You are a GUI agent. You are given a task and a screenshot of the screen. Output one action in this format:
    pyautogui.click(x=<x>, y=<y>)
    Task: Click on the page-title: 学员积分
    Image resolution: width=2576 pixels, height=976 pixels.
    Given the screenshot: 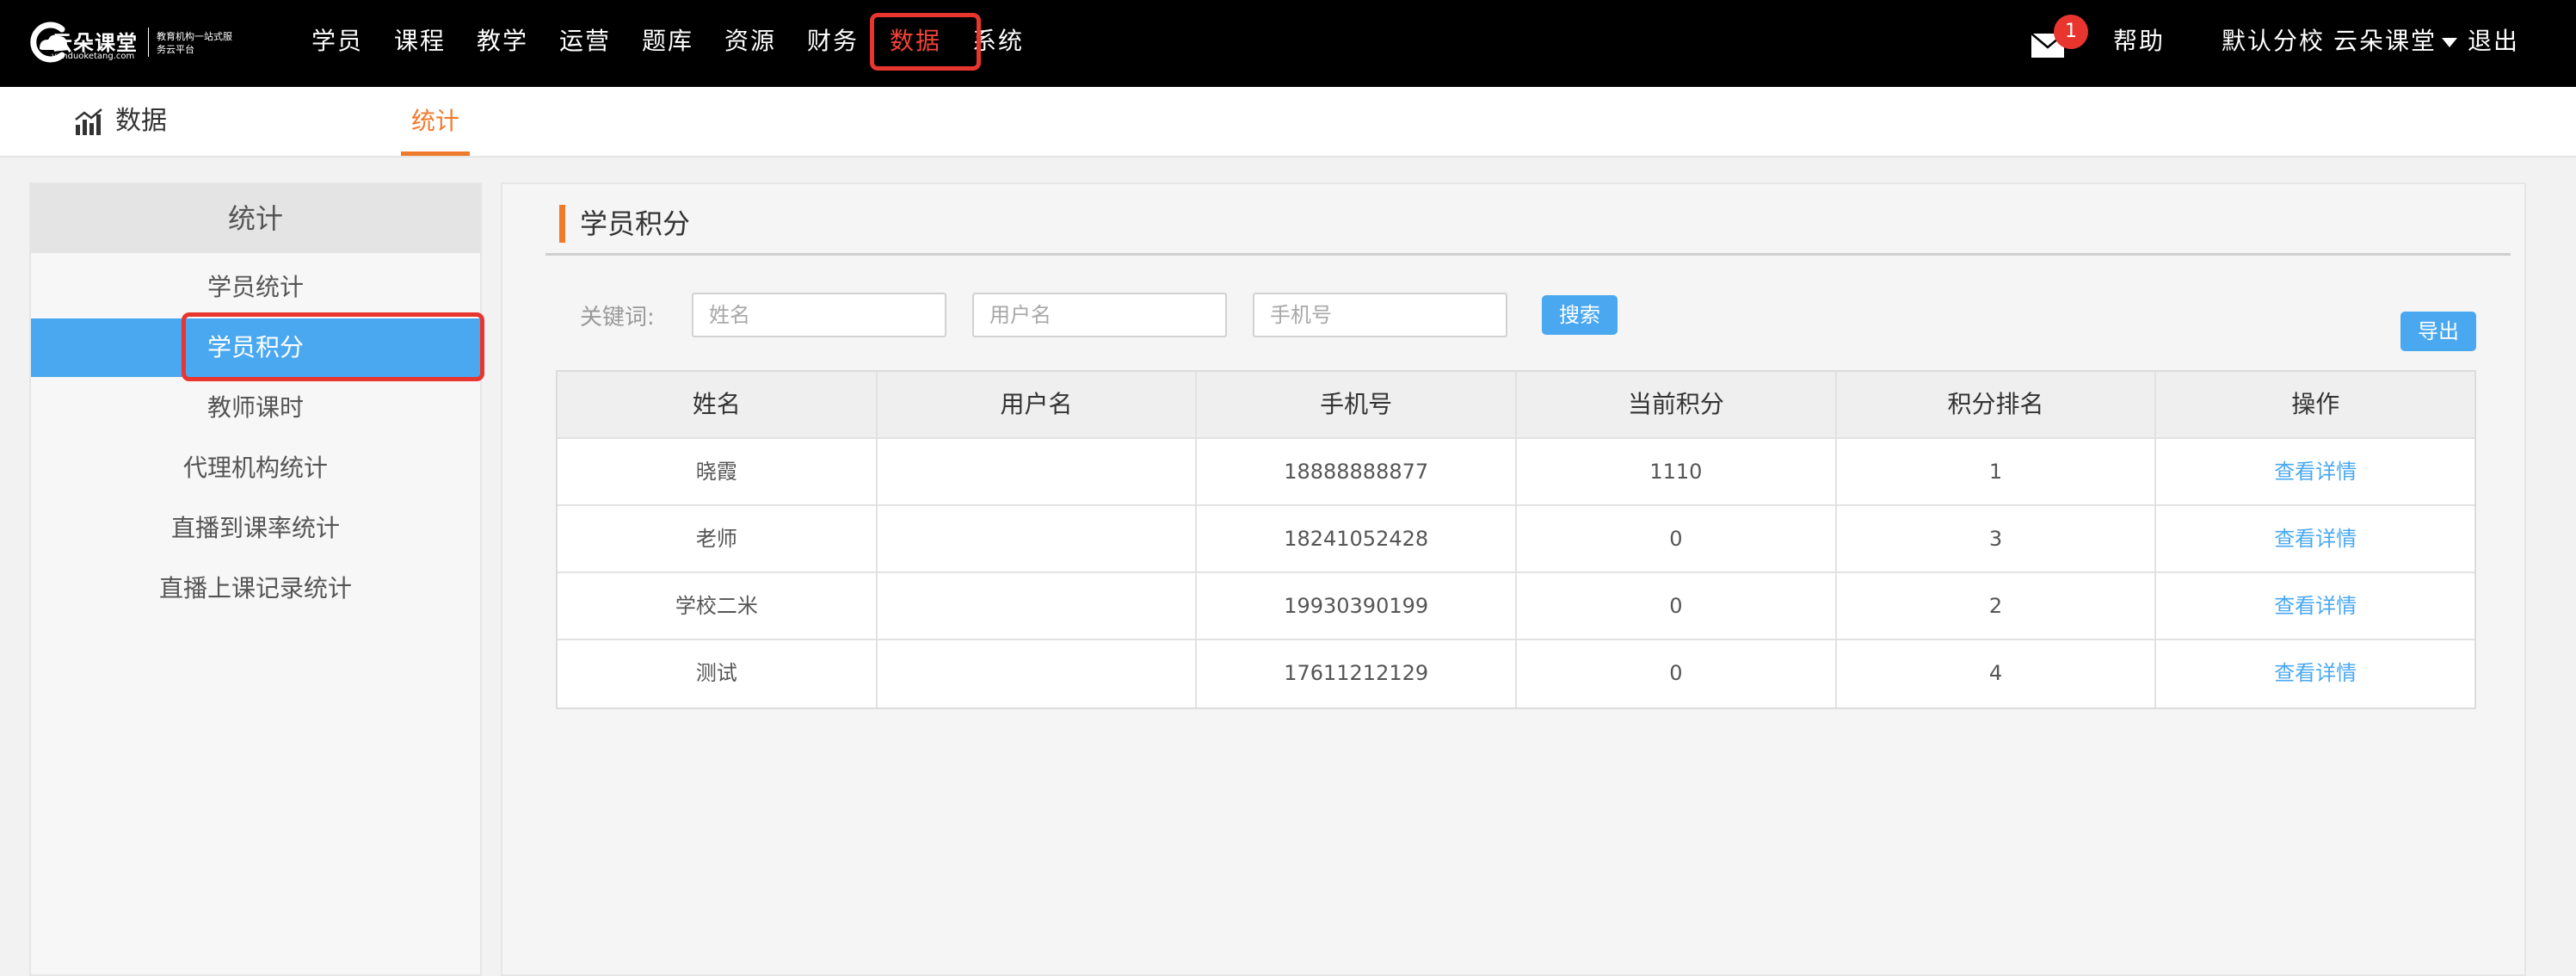 What is the action you would take?
    pyautogui.click(x=635, y=223)
    